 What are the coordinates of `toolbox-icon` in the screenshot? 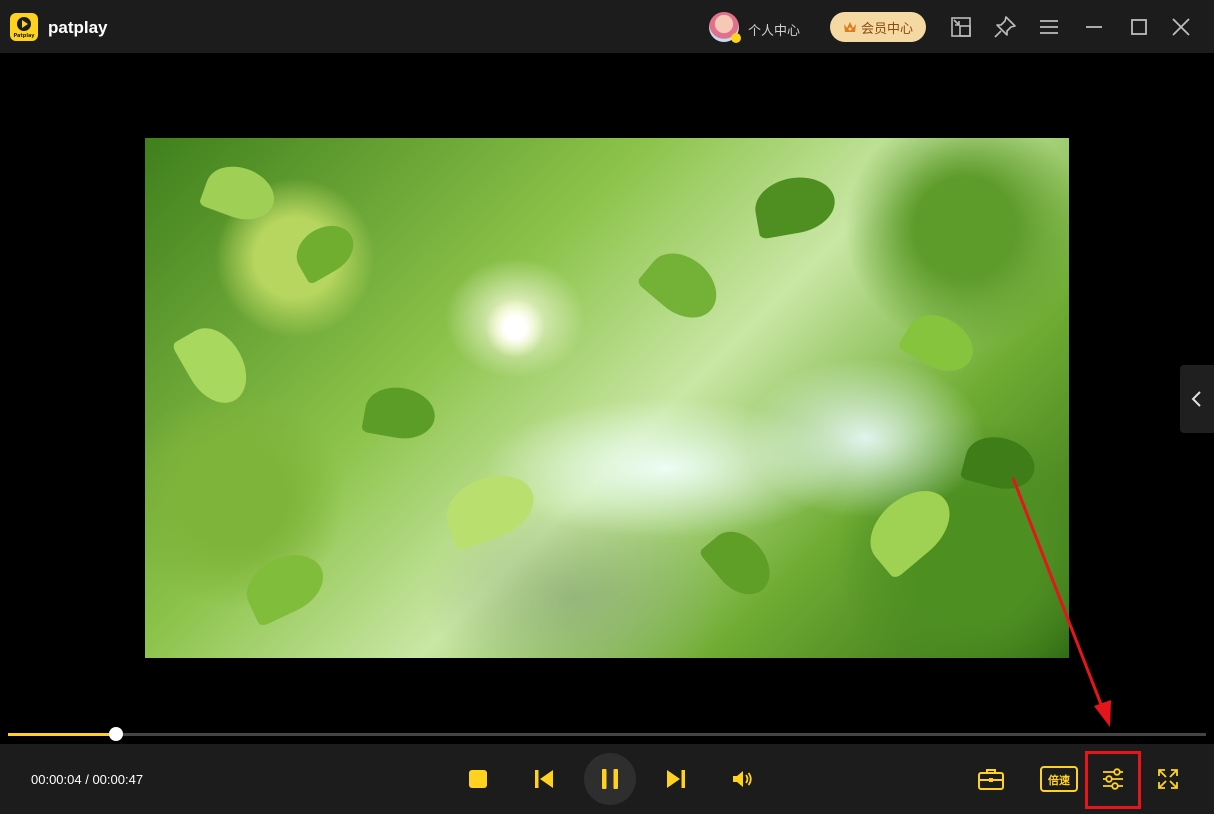 It's located at (991, 779).